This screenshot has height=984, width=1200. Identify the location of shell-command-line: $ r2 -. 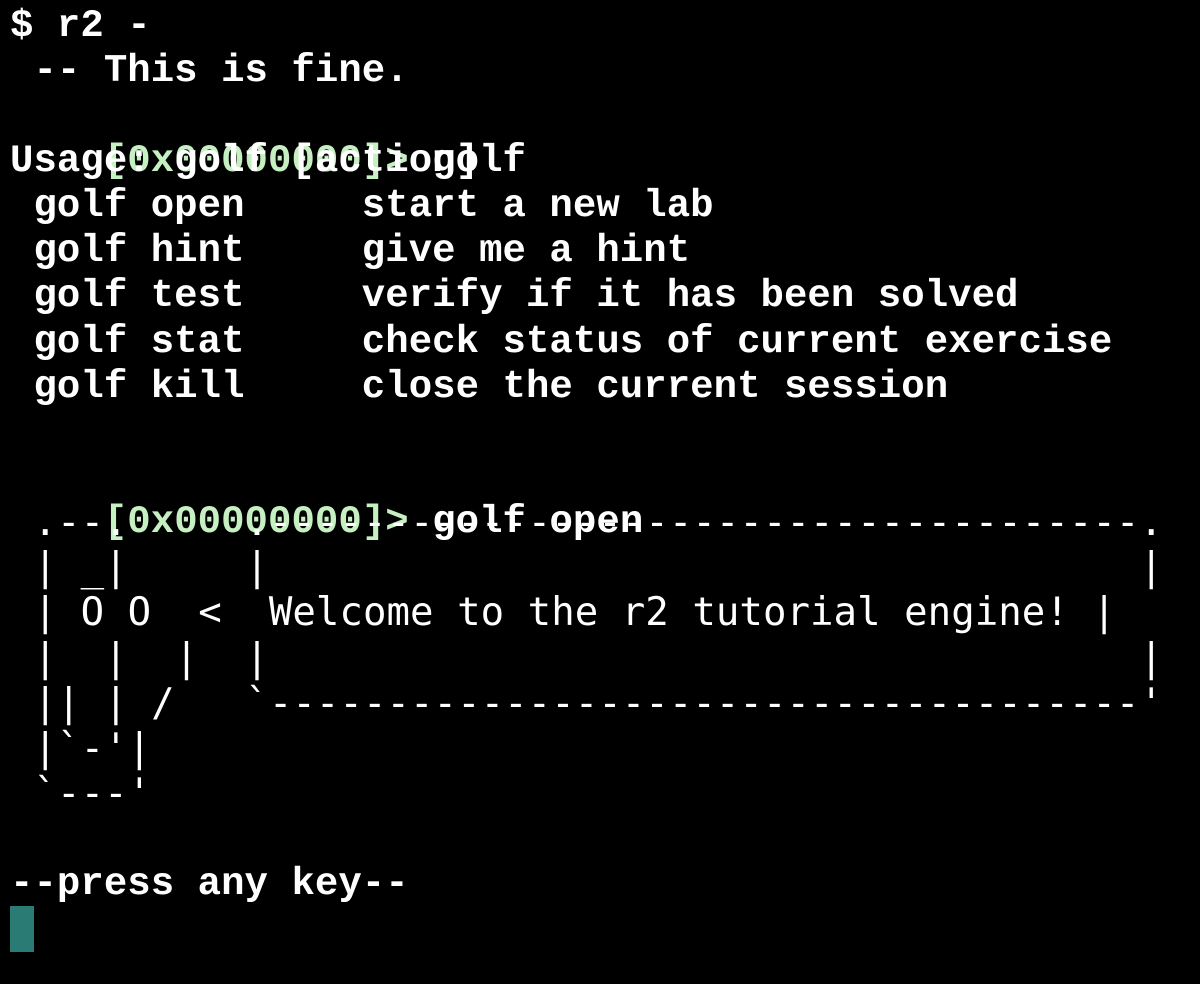
(80, 26).